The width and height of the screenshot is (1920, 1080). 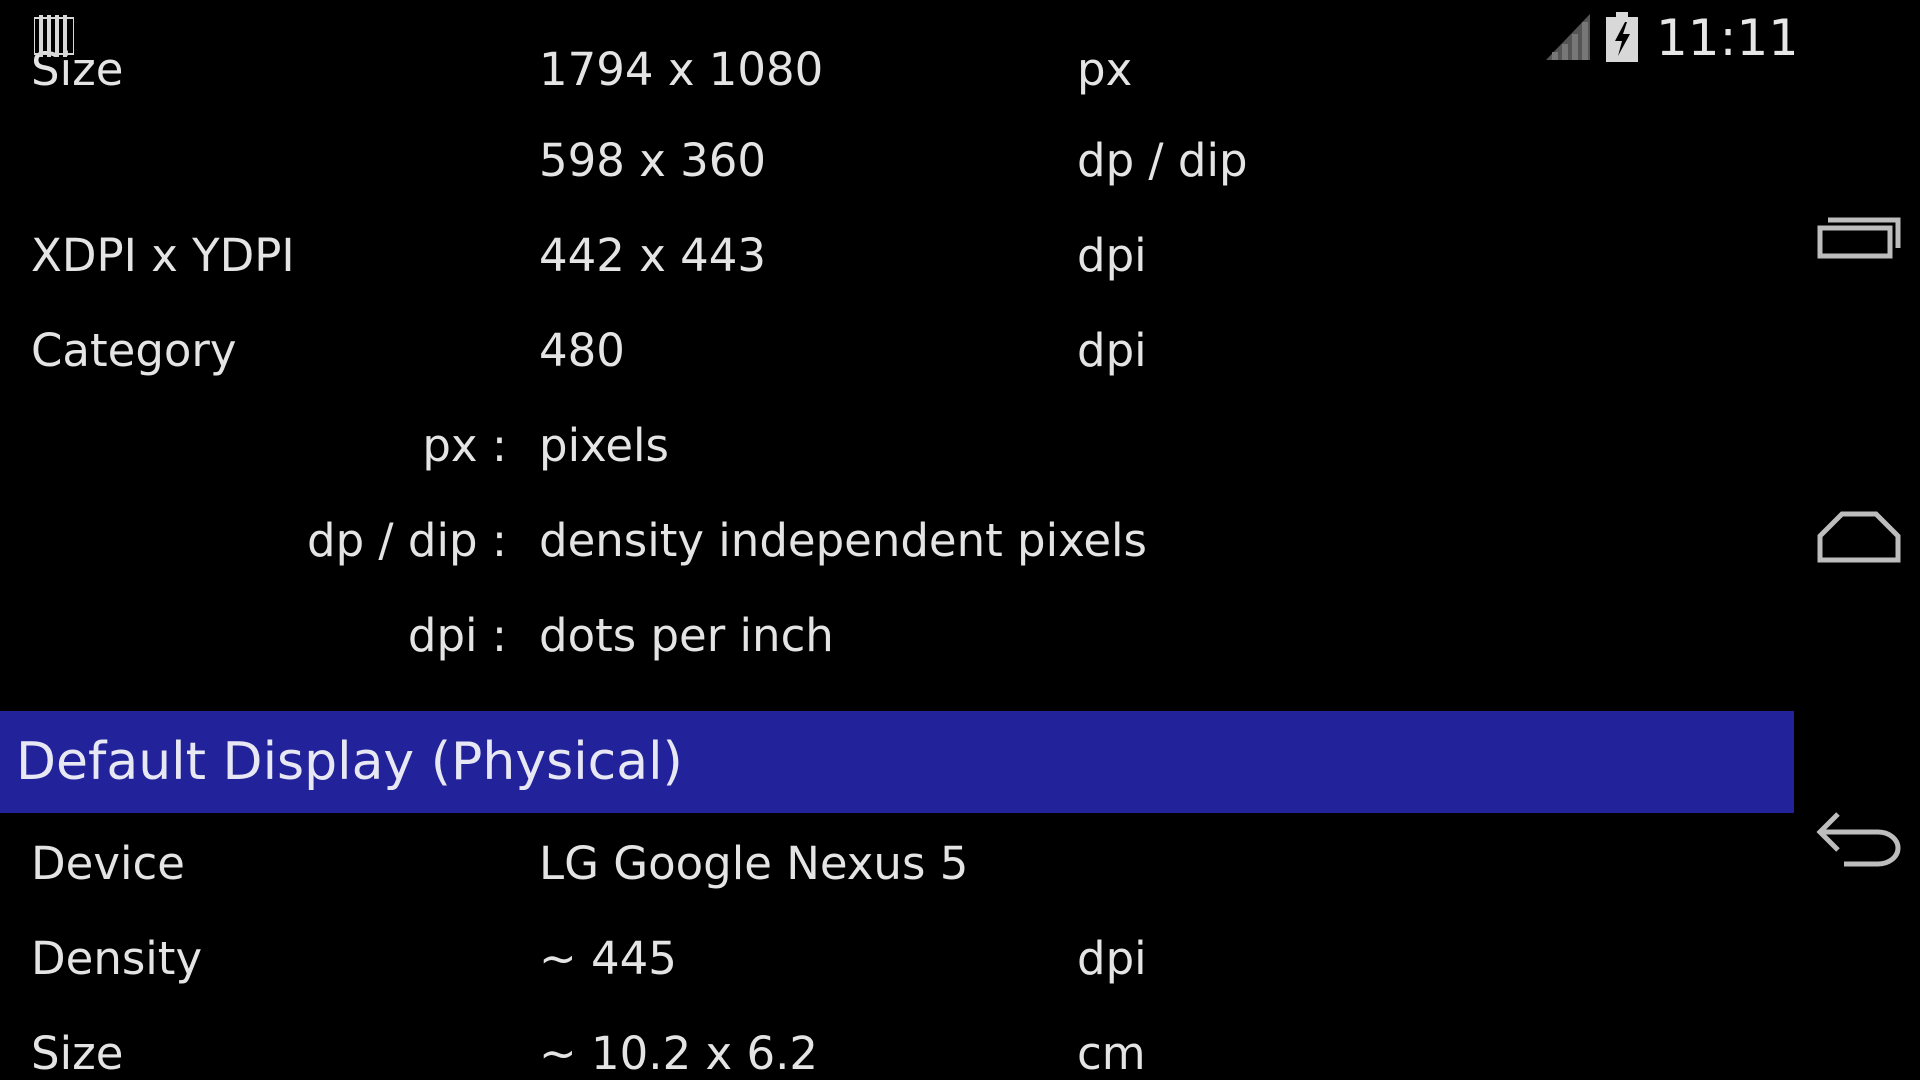 I want to click on home-button, so click(x=1857, y=538).